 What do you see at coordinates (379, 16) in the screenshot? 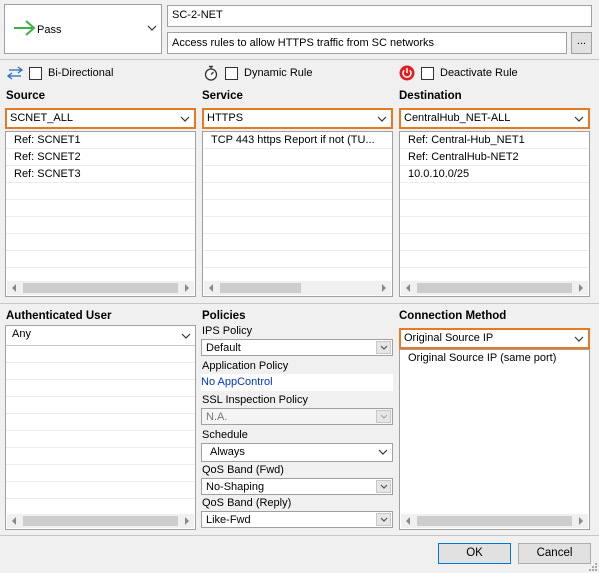
I see `rule-name-field: SC-2-NET` at bounding box center [379, 16].